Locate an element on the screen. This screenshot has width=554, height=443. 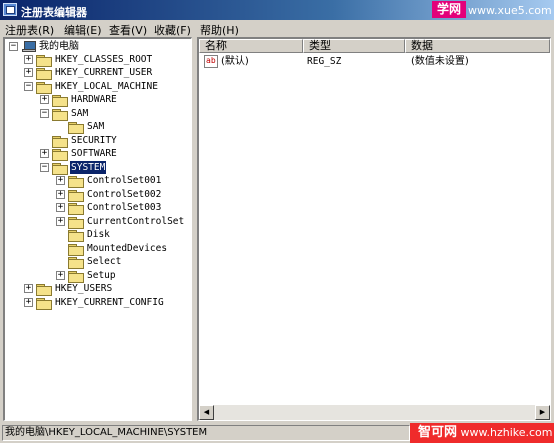
column-header-name: 名称 is located at coordinates (251, 46).